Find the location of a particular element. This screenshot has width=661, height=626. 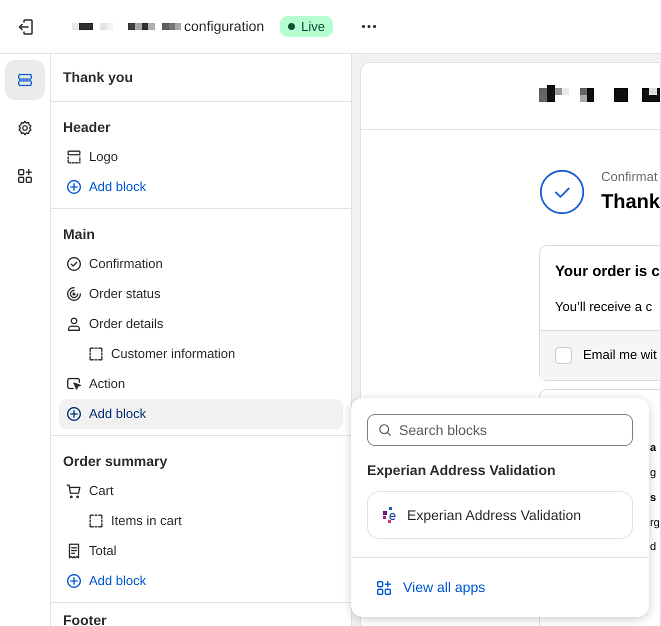

status-badge: Live is located at coordinates (307, 26).